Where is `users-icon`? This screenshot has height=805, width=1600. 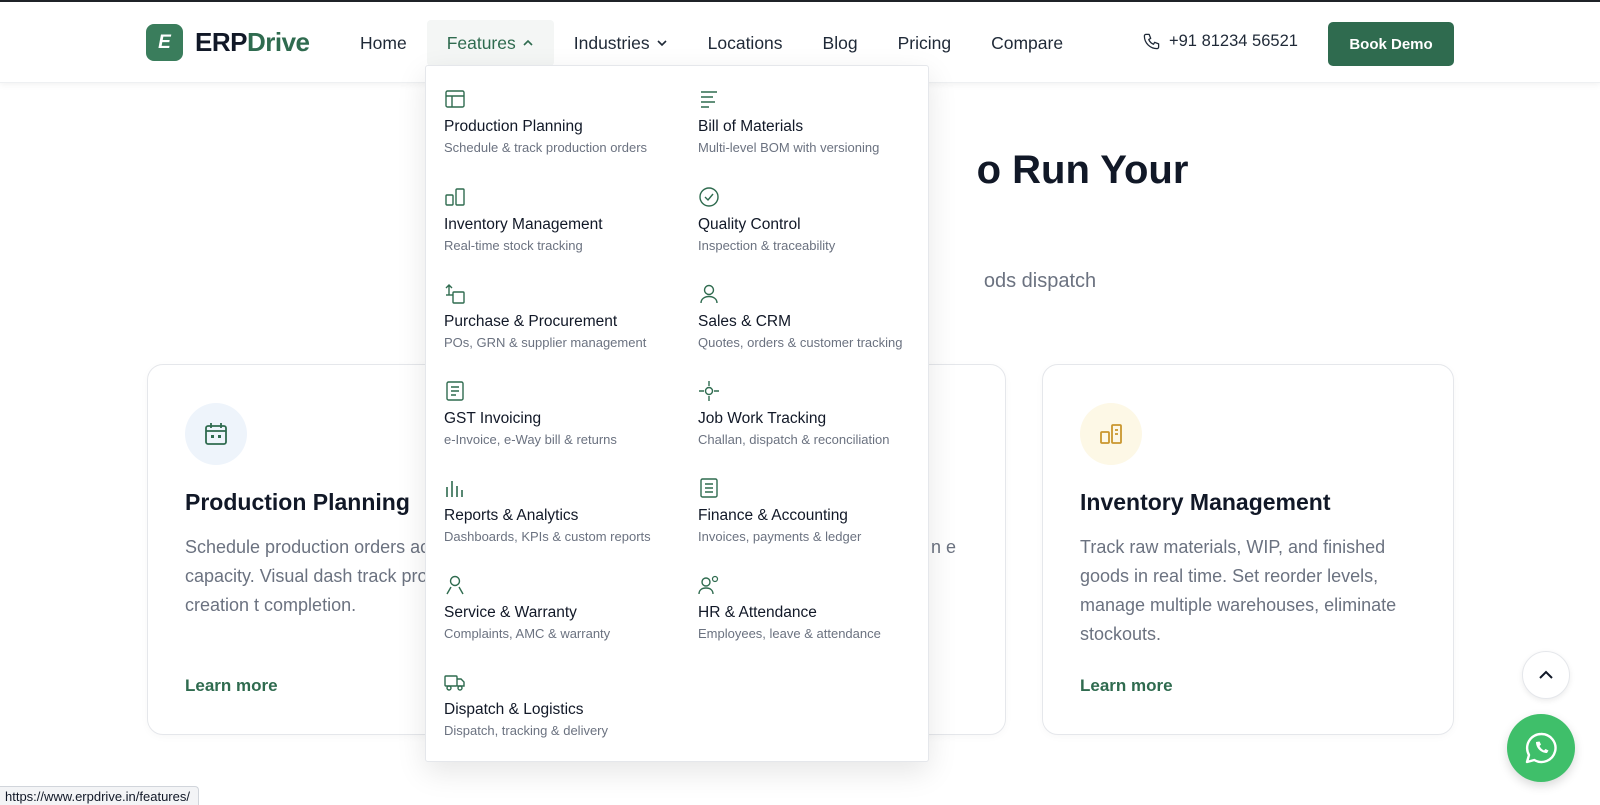
users-icon is located at coordinates (708, 585).